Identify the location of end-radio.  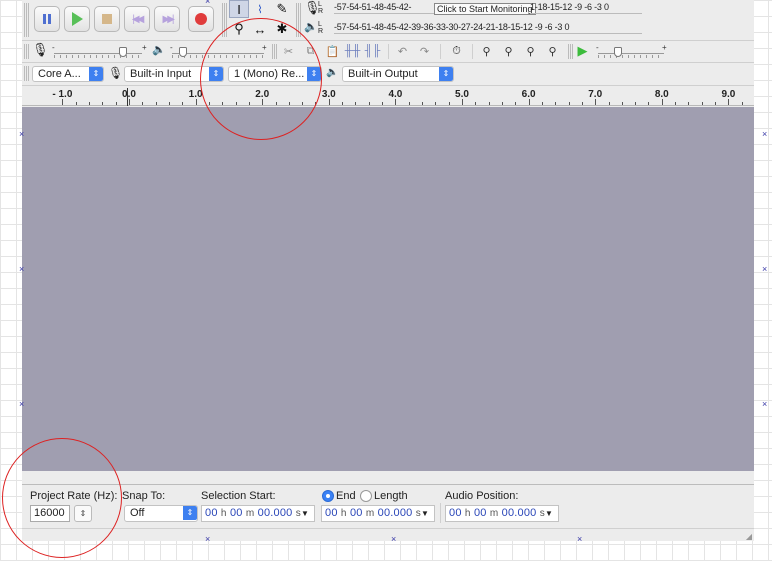
(328, 496).